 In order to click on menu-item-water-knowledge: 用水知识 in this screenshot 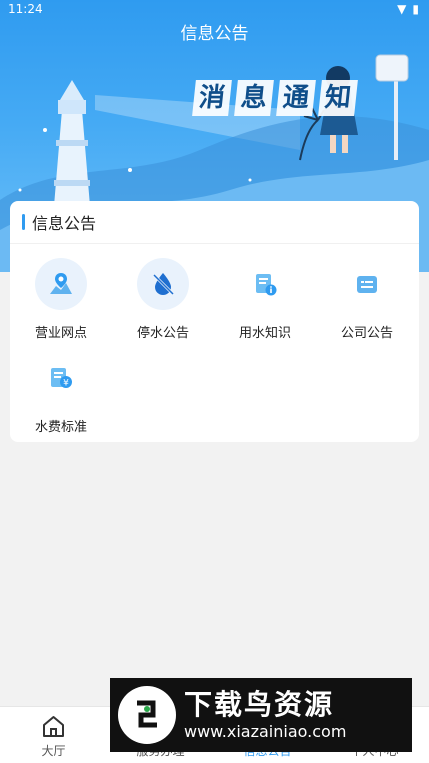, I will do `click(265, 303)`.